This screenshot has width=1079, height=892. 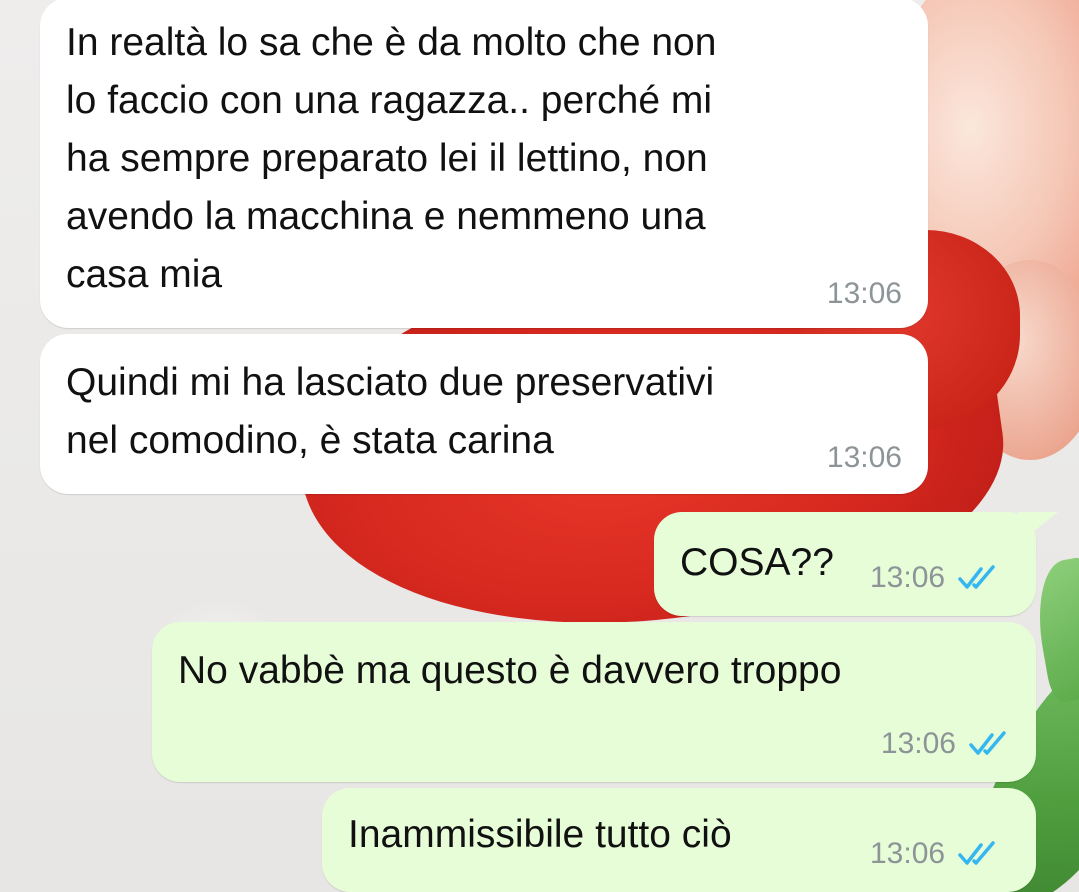 What do you see at coordinates (845, 564) in the screenshot?
I see `message-bubble-outgoing: COSA?? 13:06` at bounding box center [845, 564].